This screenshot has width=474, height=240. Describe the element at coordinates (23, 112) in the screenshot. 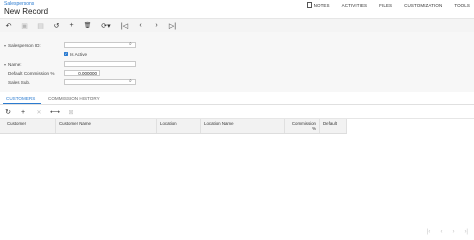

I see `add-row-icon: +` at that location.